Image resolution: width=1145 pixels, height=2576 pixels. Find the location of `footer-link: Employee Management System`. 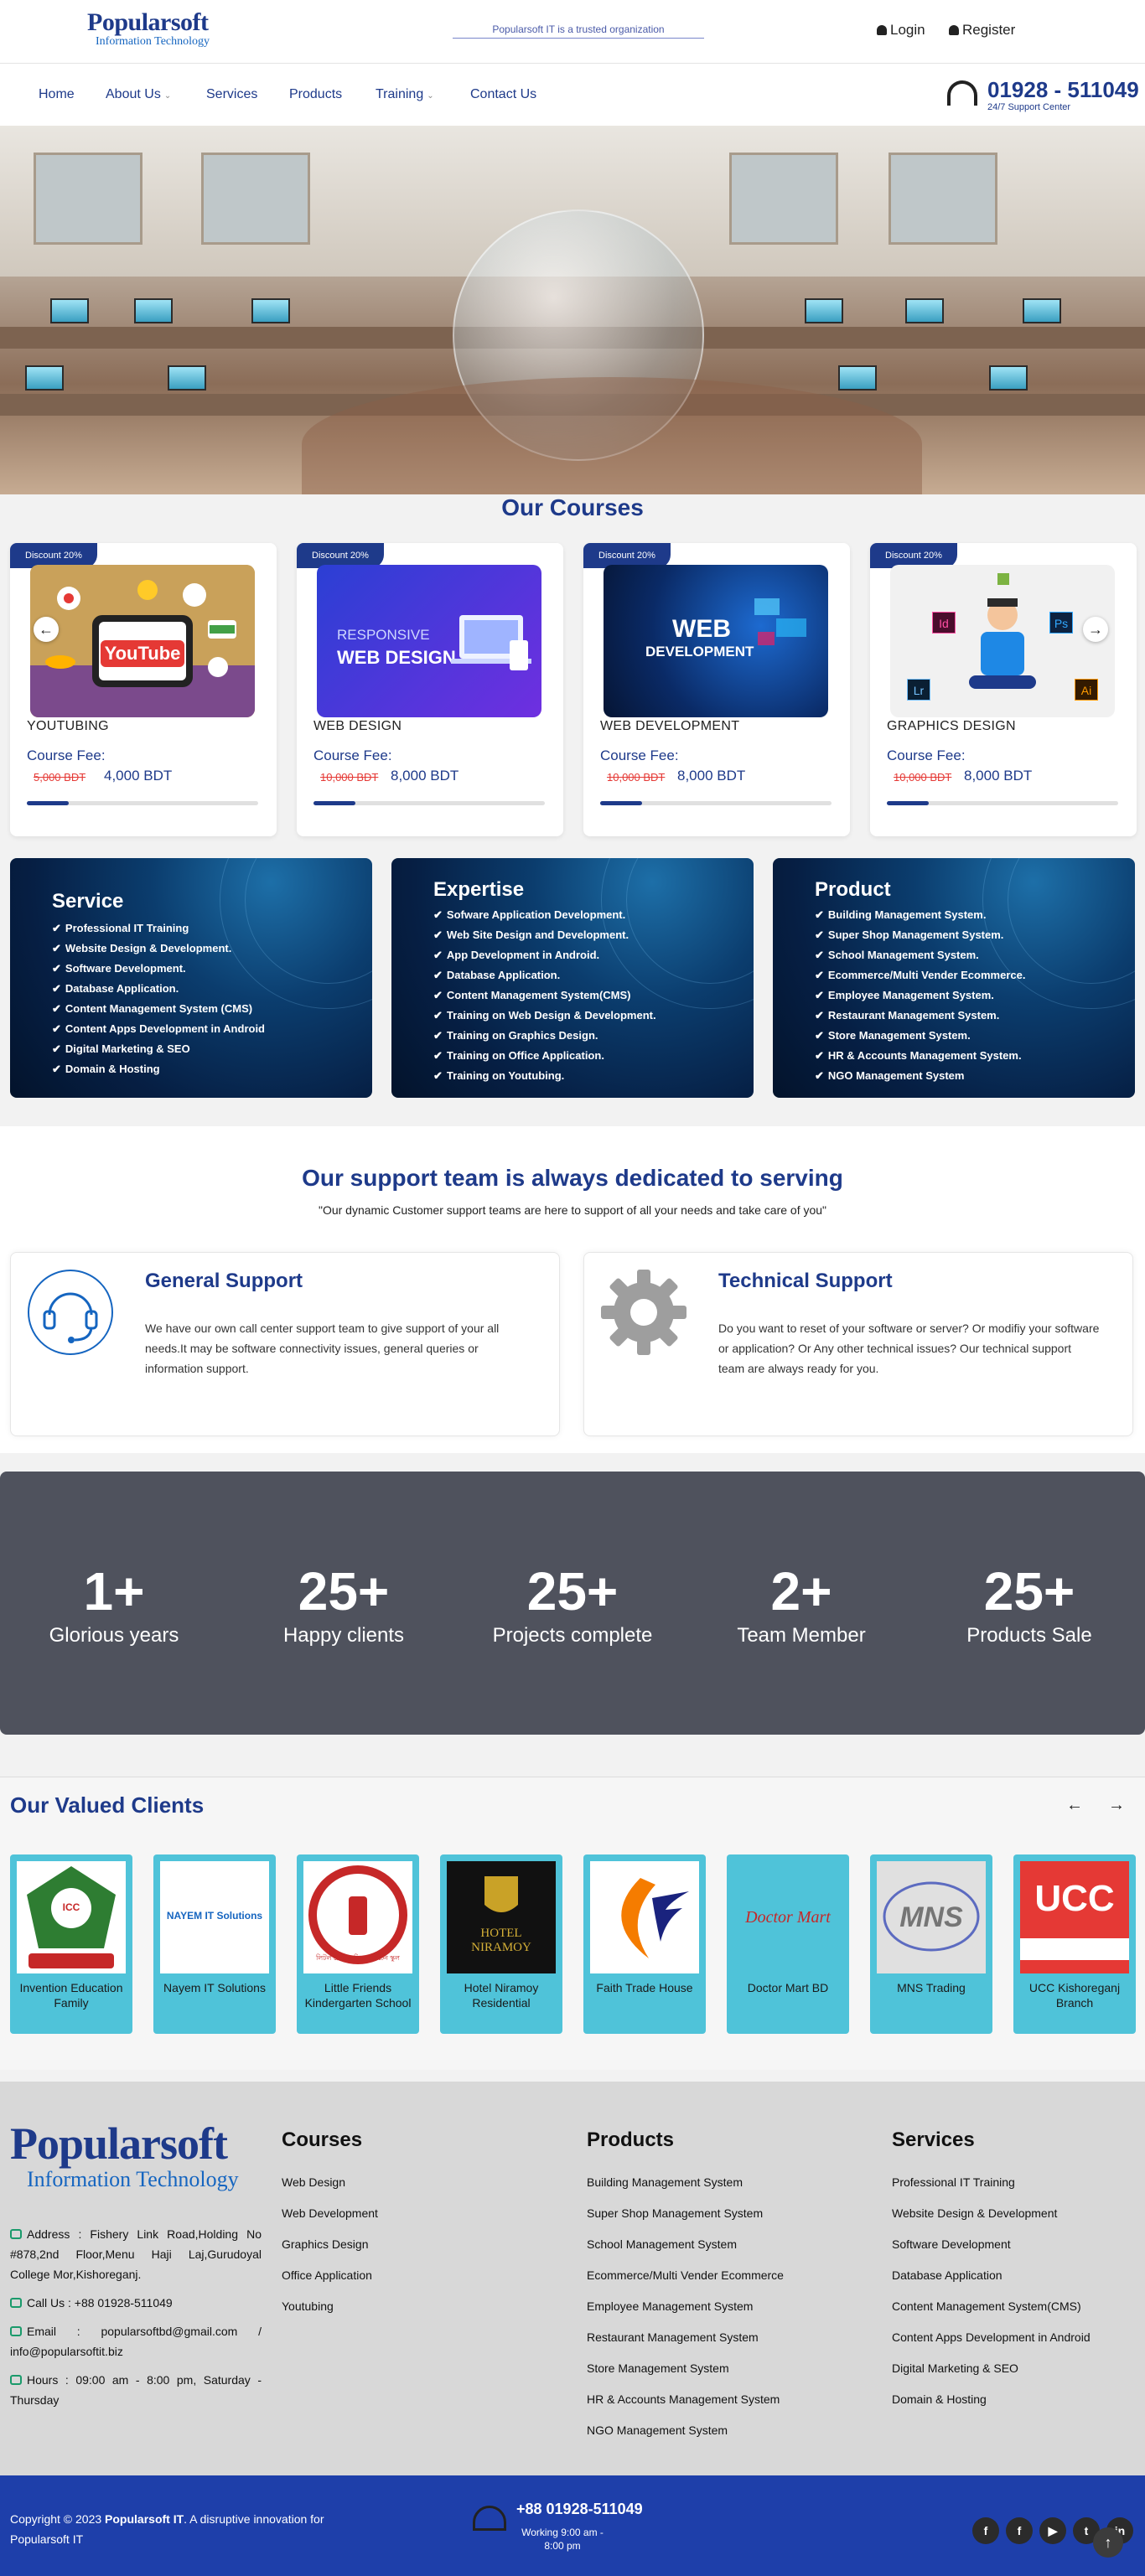

footer-link: Employee Management System is located at coordinates (686, 2306).